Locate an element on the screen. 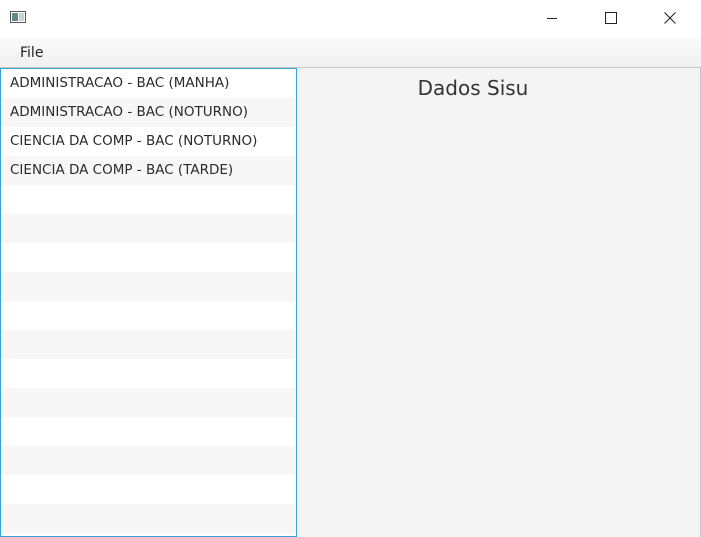 This screenshot has height=537, width=701. minimize-button is located at coordinates (552, 18).